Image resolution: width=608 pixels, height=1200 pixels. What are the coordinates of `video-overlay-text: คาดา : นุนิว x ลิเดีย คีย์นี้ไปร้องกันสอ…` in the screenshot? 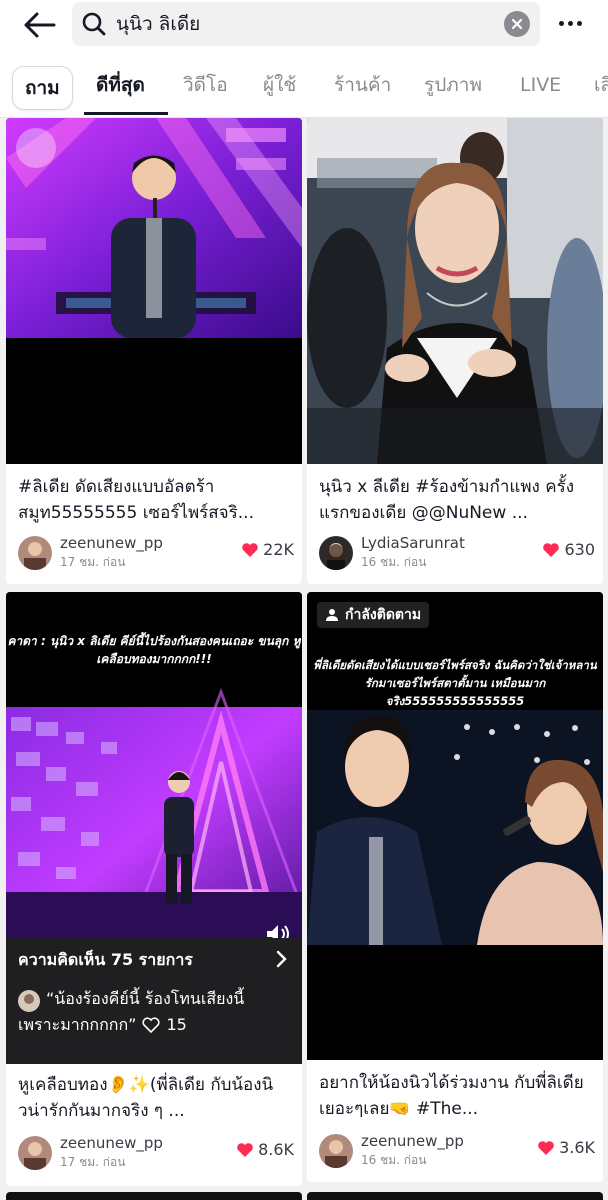 It's located at (154, 650).